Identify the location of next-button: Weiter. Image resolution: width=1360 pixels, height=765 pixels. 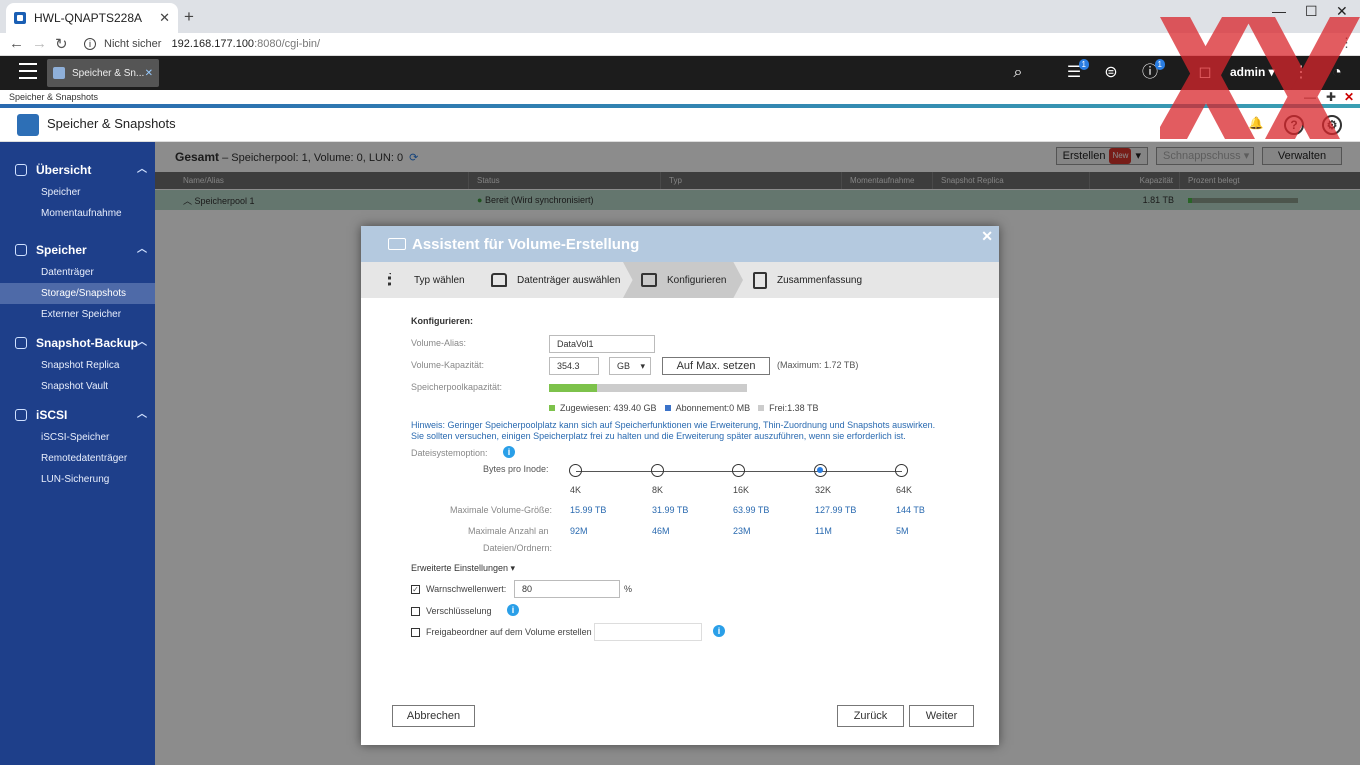
(941, 716).